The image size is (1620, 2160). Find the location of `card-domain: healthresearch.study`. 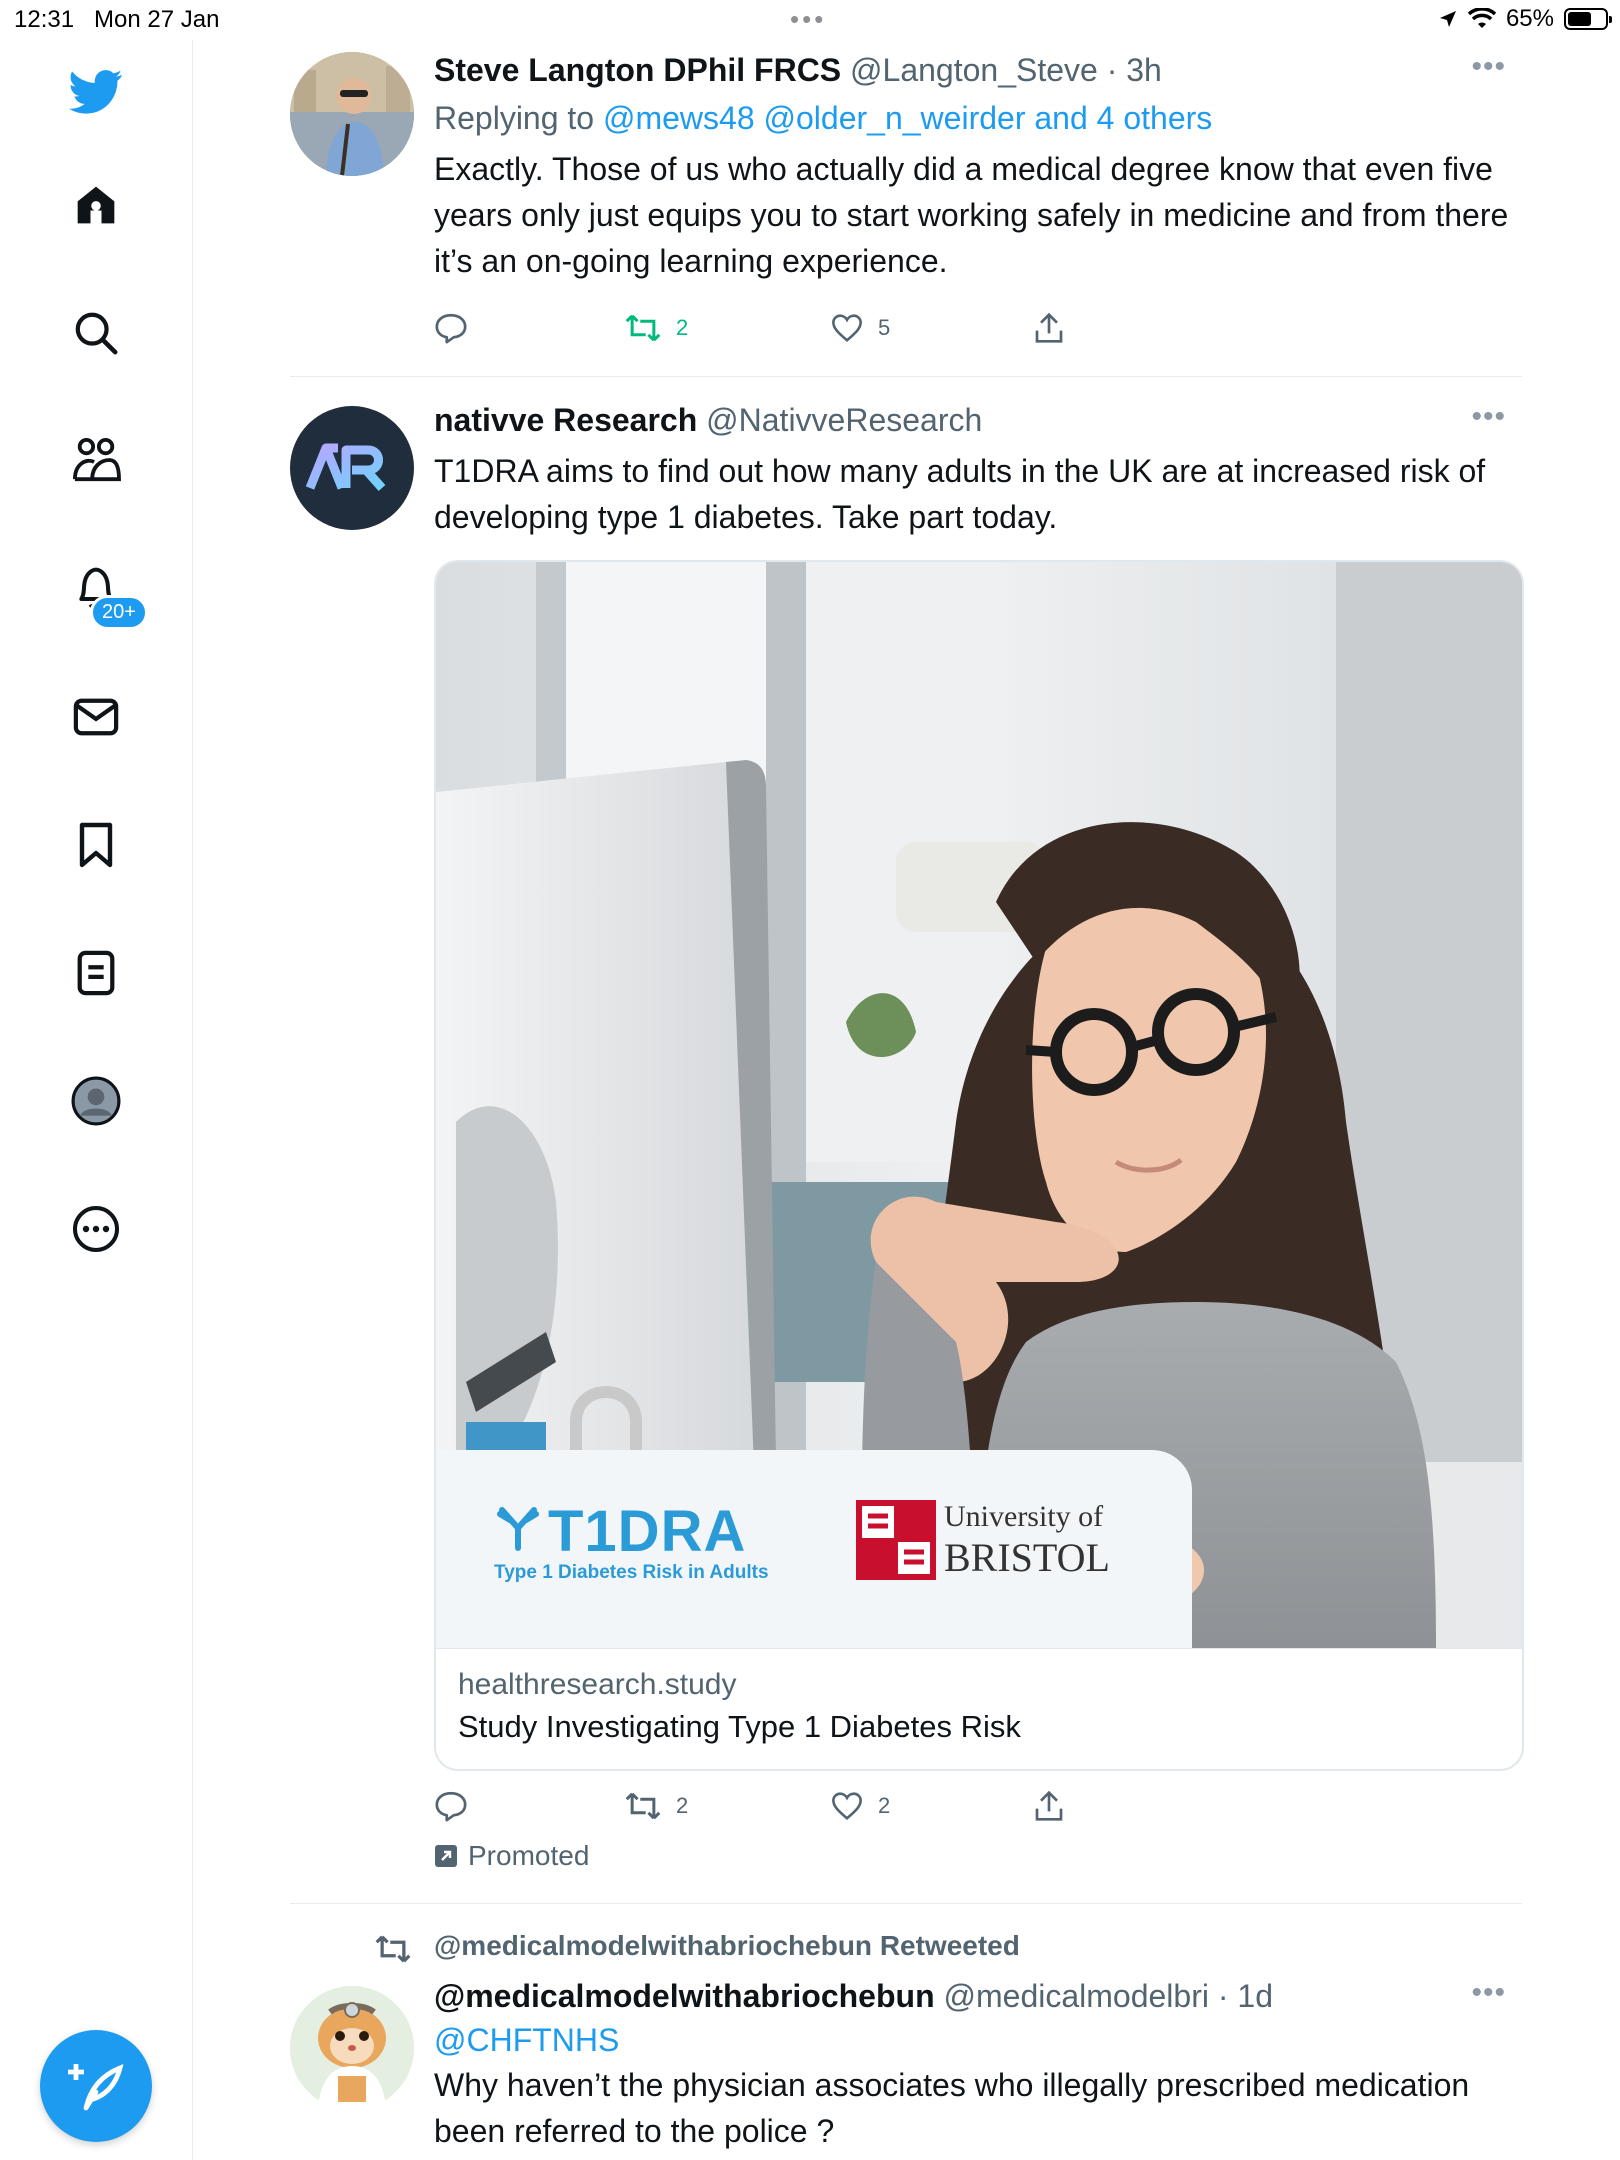

card-domain: healthresearch.study is located at coordinates (597, 1684).